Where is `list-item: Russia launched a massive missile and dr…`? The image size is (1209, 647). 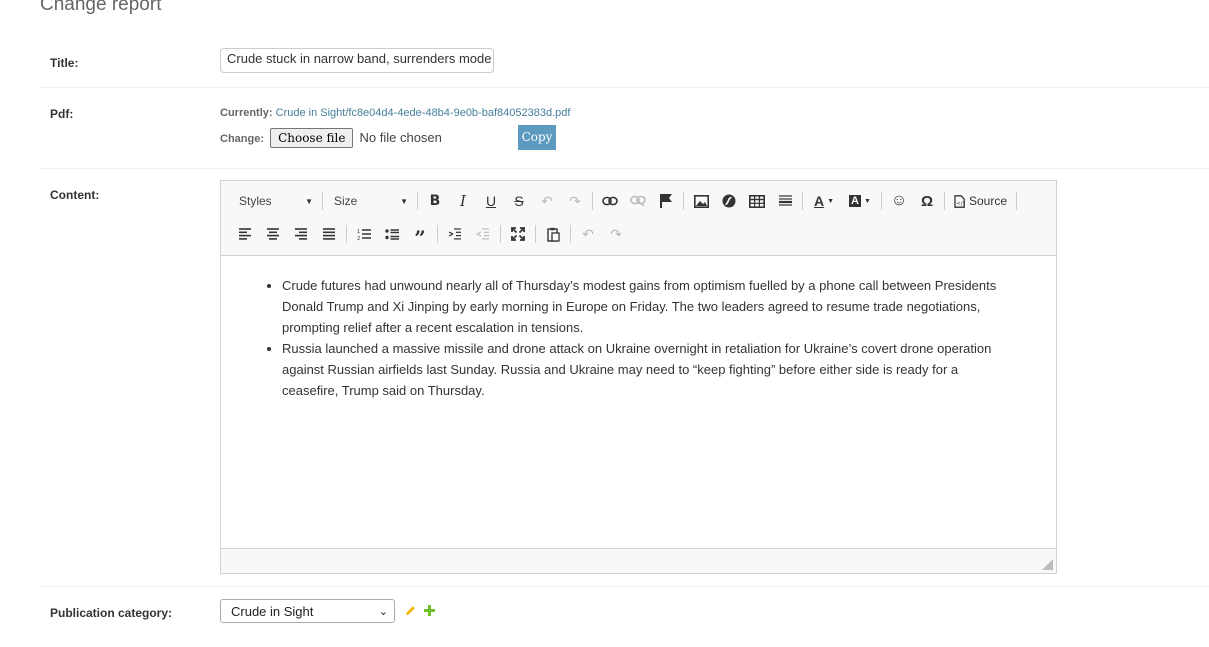 list-item: Russia launched a massive missile and dr… is located at coordinates (649, 369).